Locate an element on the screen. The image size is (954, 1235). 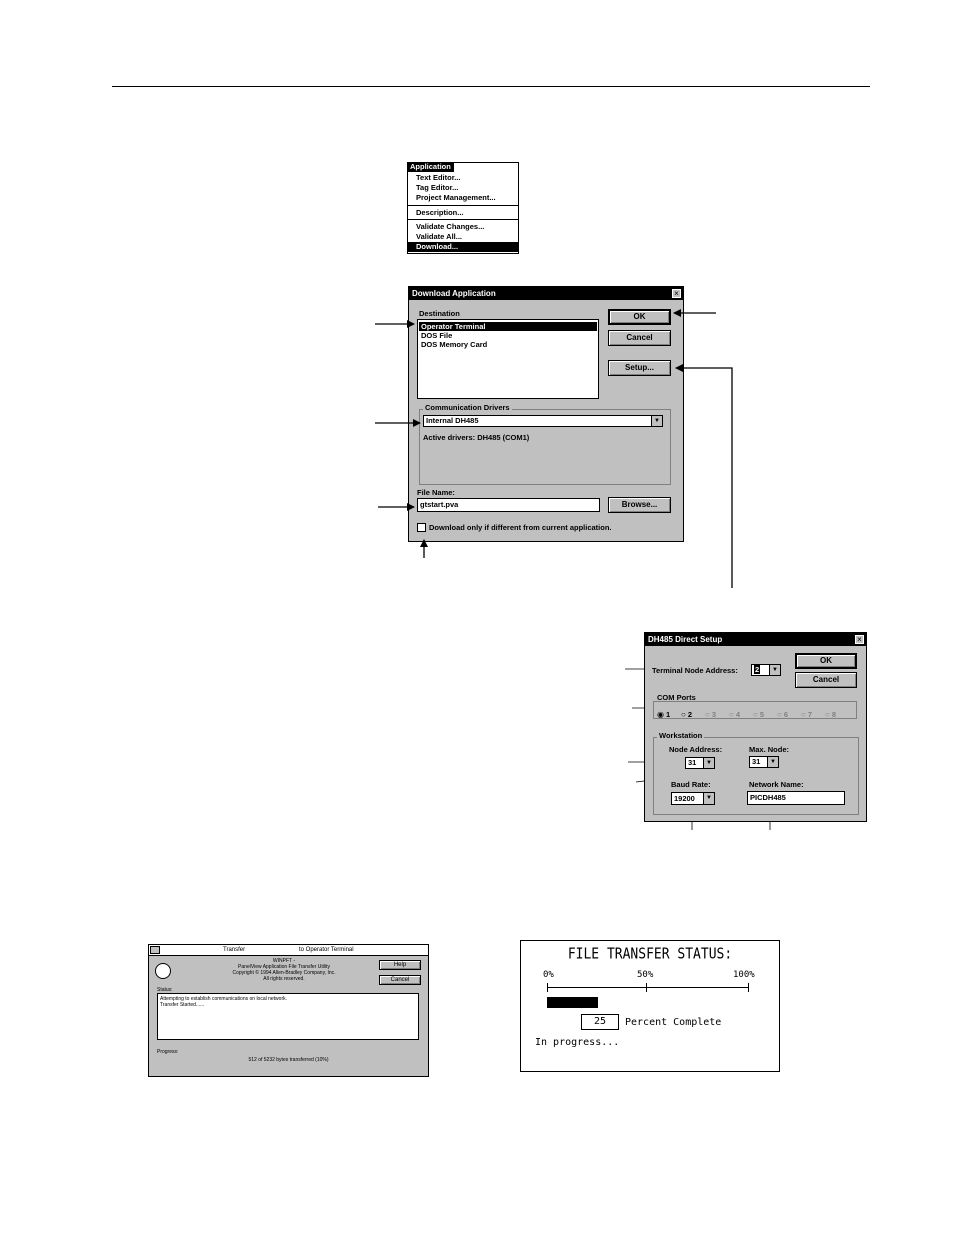
system-menu-icon is located at coordinates (155, 950).